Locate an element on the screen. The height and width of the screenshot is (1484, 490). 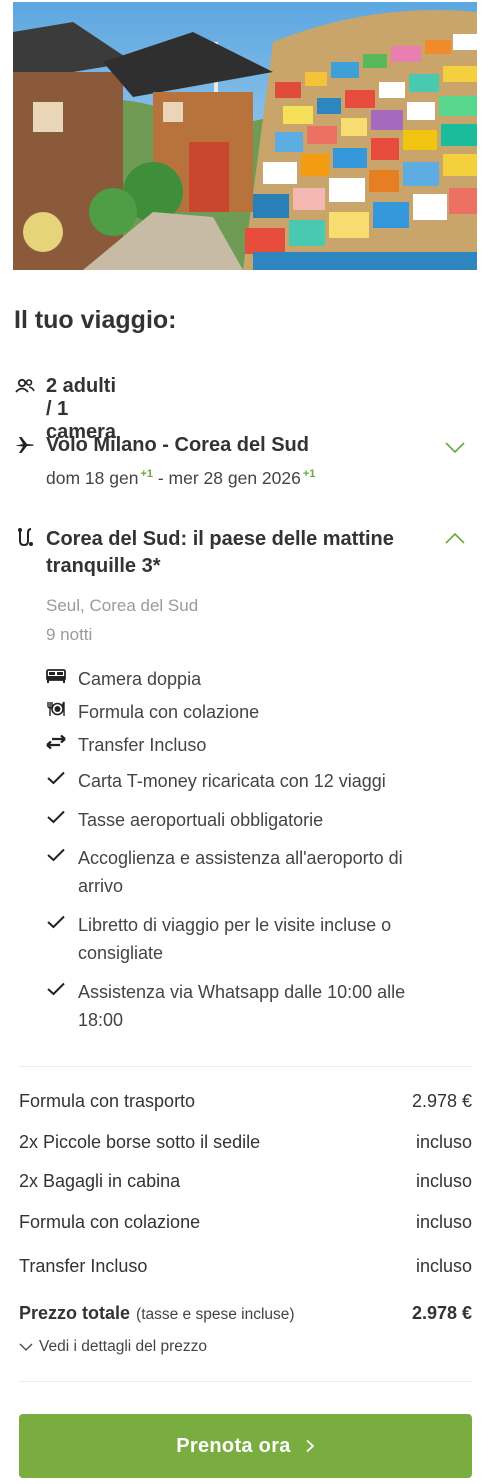
hotel-location: Seul, Corea del Sud is located at coordinates (122, 605).